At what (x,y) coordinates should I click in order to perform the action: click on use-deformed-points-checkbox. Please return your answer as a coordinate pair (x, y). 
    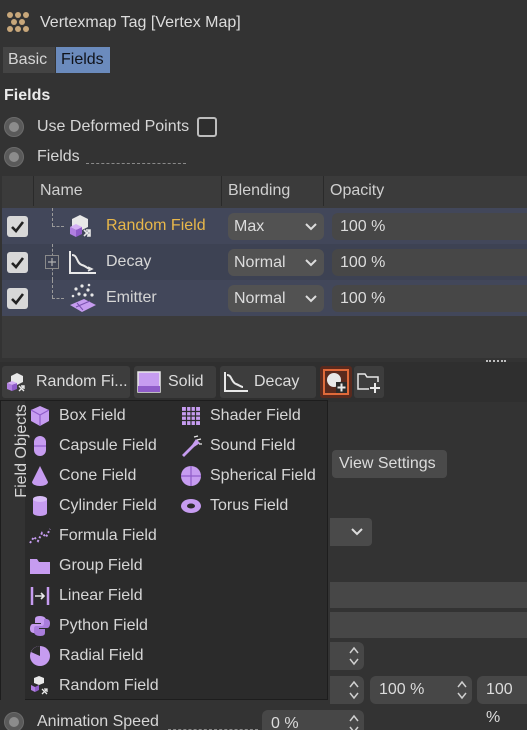
    Looking at the image, I should click on (207, 127).